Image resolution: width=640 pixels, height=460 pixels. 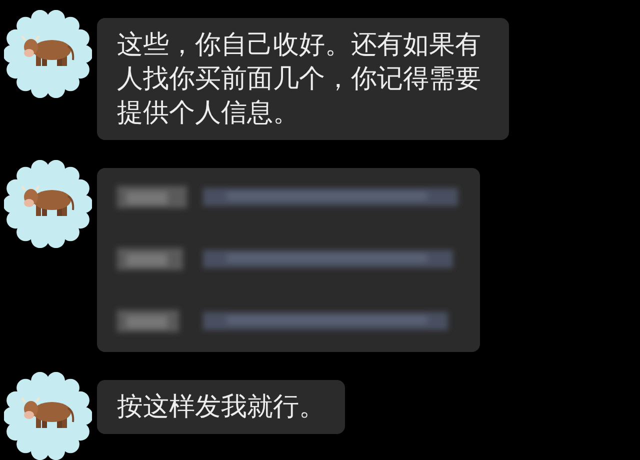 What do you see at coordinates (221, 407) in the screenshot?
I see `message-text: 按这样发我就行。` at bounding box center [221, 407].